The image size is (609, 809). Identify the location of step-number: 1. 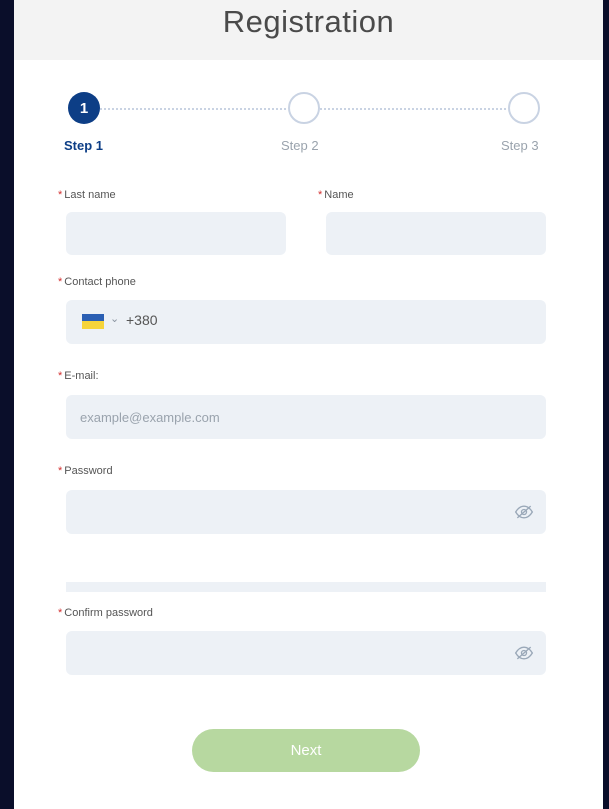
(84, 108).